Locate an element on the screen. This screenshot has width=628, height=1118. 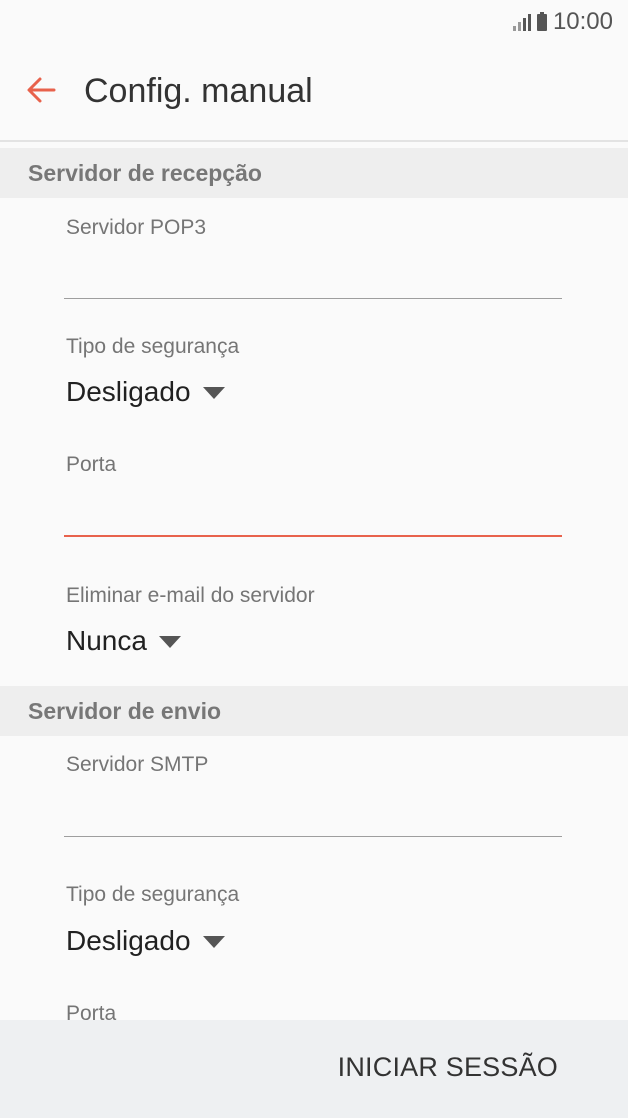
page-title: Config. manual is located at coordinates (198, 91).